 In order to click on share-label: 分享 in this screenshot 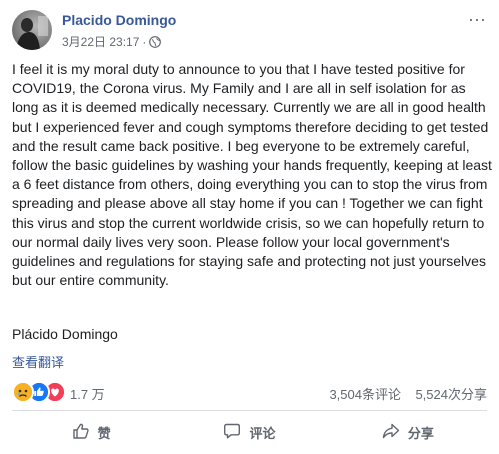, I will do `click(420, 433)`.